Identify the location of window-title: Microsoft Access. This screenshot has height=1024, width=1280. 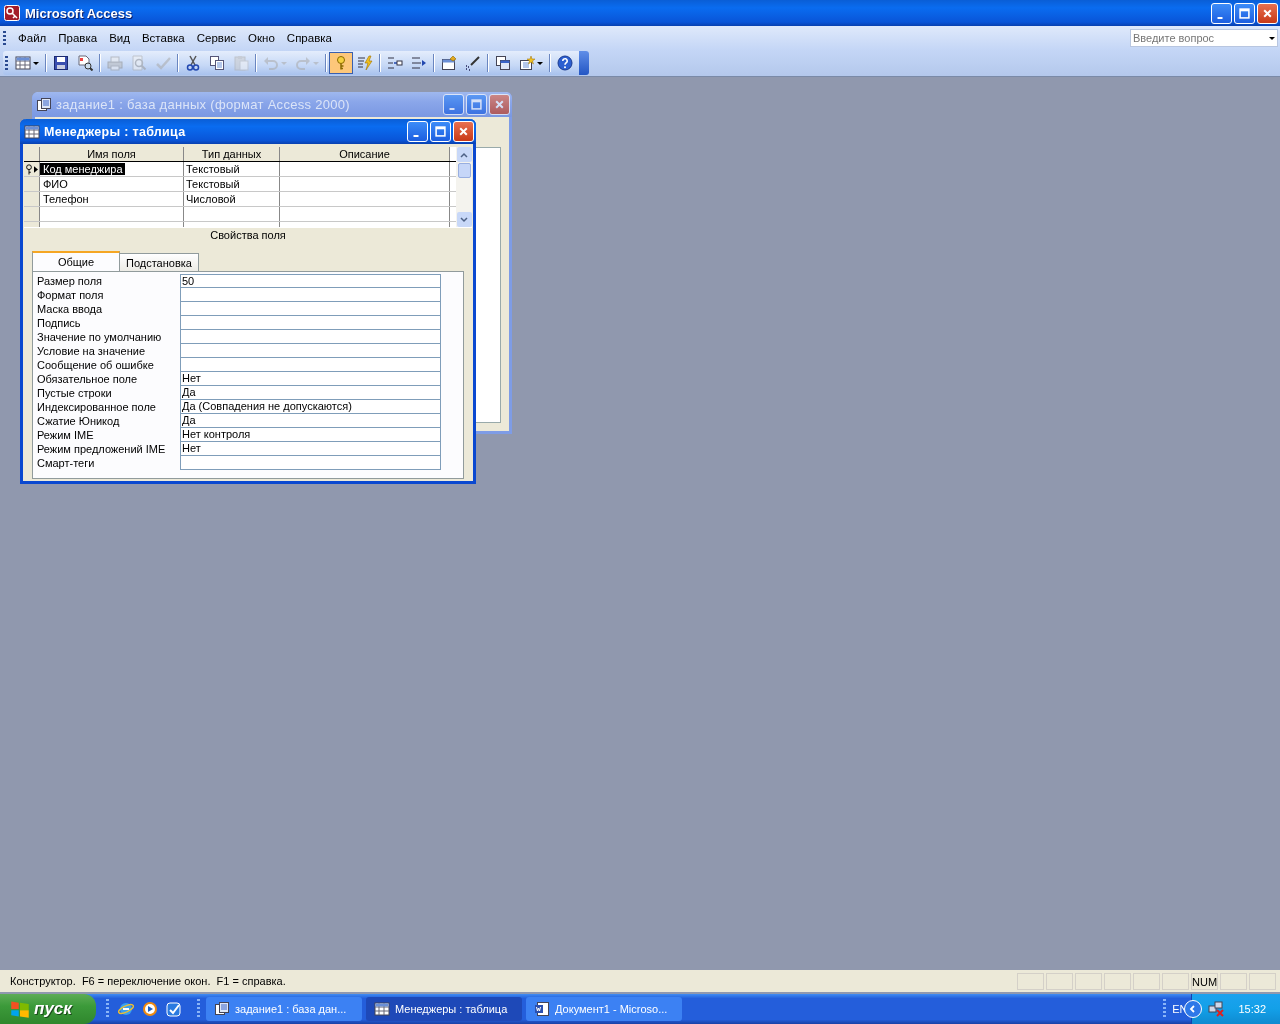
(79, 13).